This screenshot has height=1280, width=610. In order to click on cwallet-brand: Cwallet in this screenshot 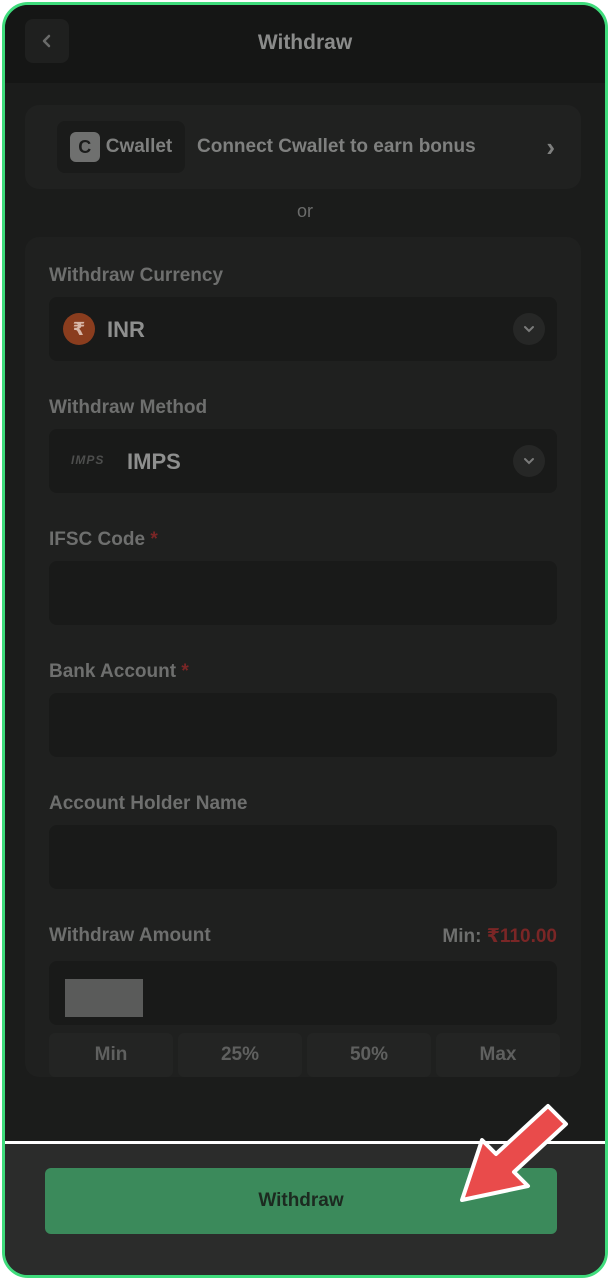, I will do `click(139, 146)`.